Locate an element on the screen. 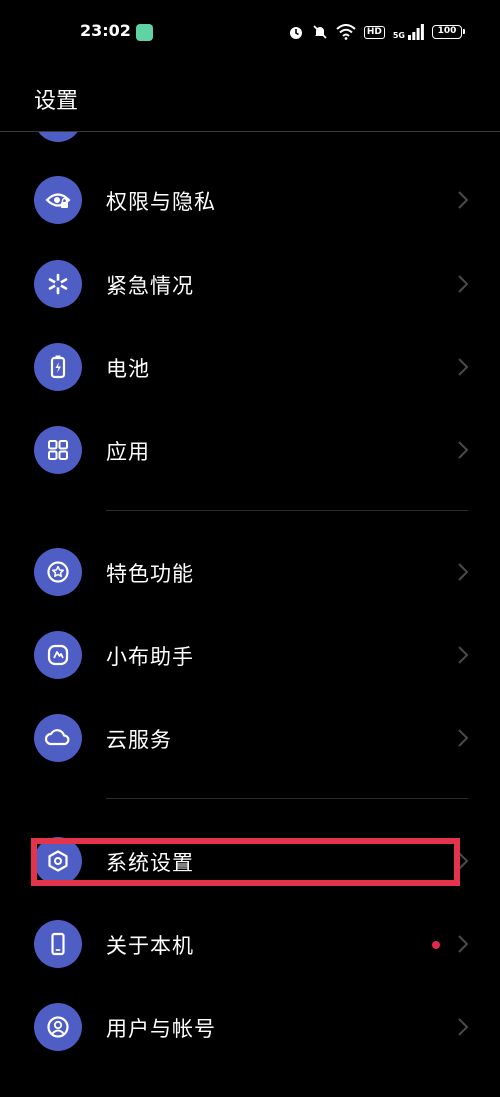 The height and width of the screenshot is (1097, 500). settings-item-accounts: 用户与帐号 is located at coordinates (250, 1027).